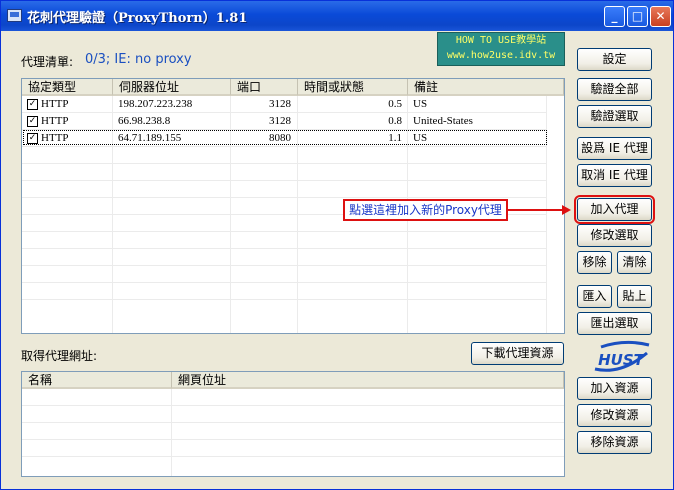 This screenshot has width=674, height=490. What do you see at coordinates (280, 138) in the screenshot?
I see `cell-port: 8080` at bounding box center [280, 138].